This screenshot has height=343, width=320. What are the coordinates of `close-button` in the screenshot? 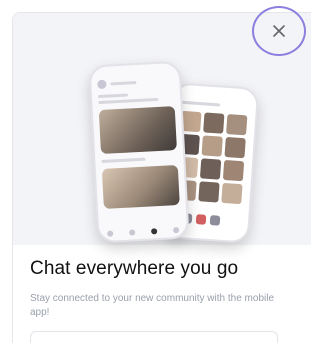 It's located at (279, 31).